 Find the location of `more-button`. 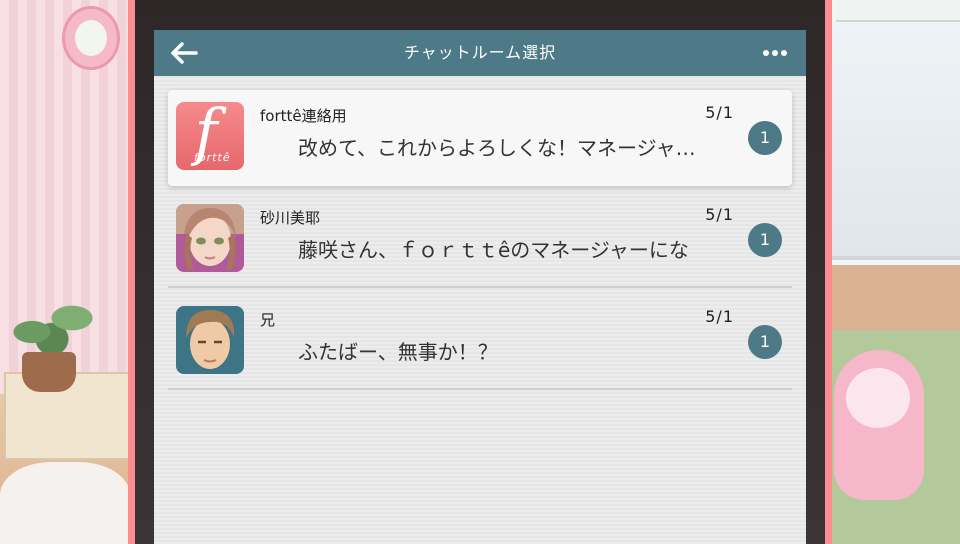

more-button is located at coordinates (775, 53).